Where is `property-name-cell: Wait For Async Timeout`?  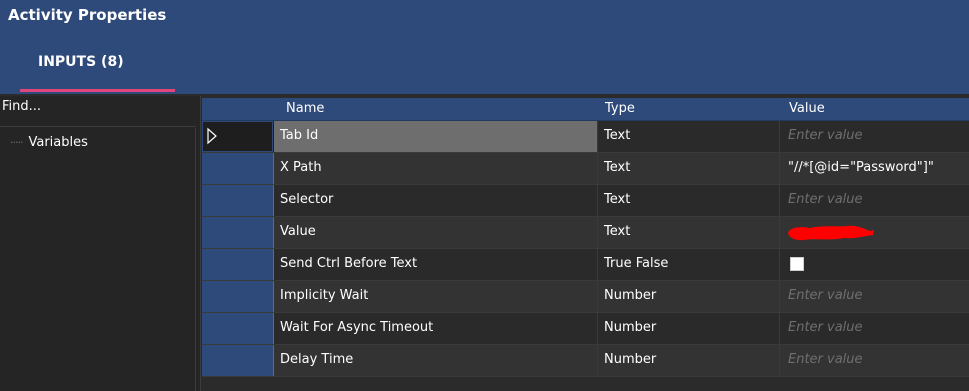
property-name-cell: Wait For Async Timeout is located at coordinates (436, 328).